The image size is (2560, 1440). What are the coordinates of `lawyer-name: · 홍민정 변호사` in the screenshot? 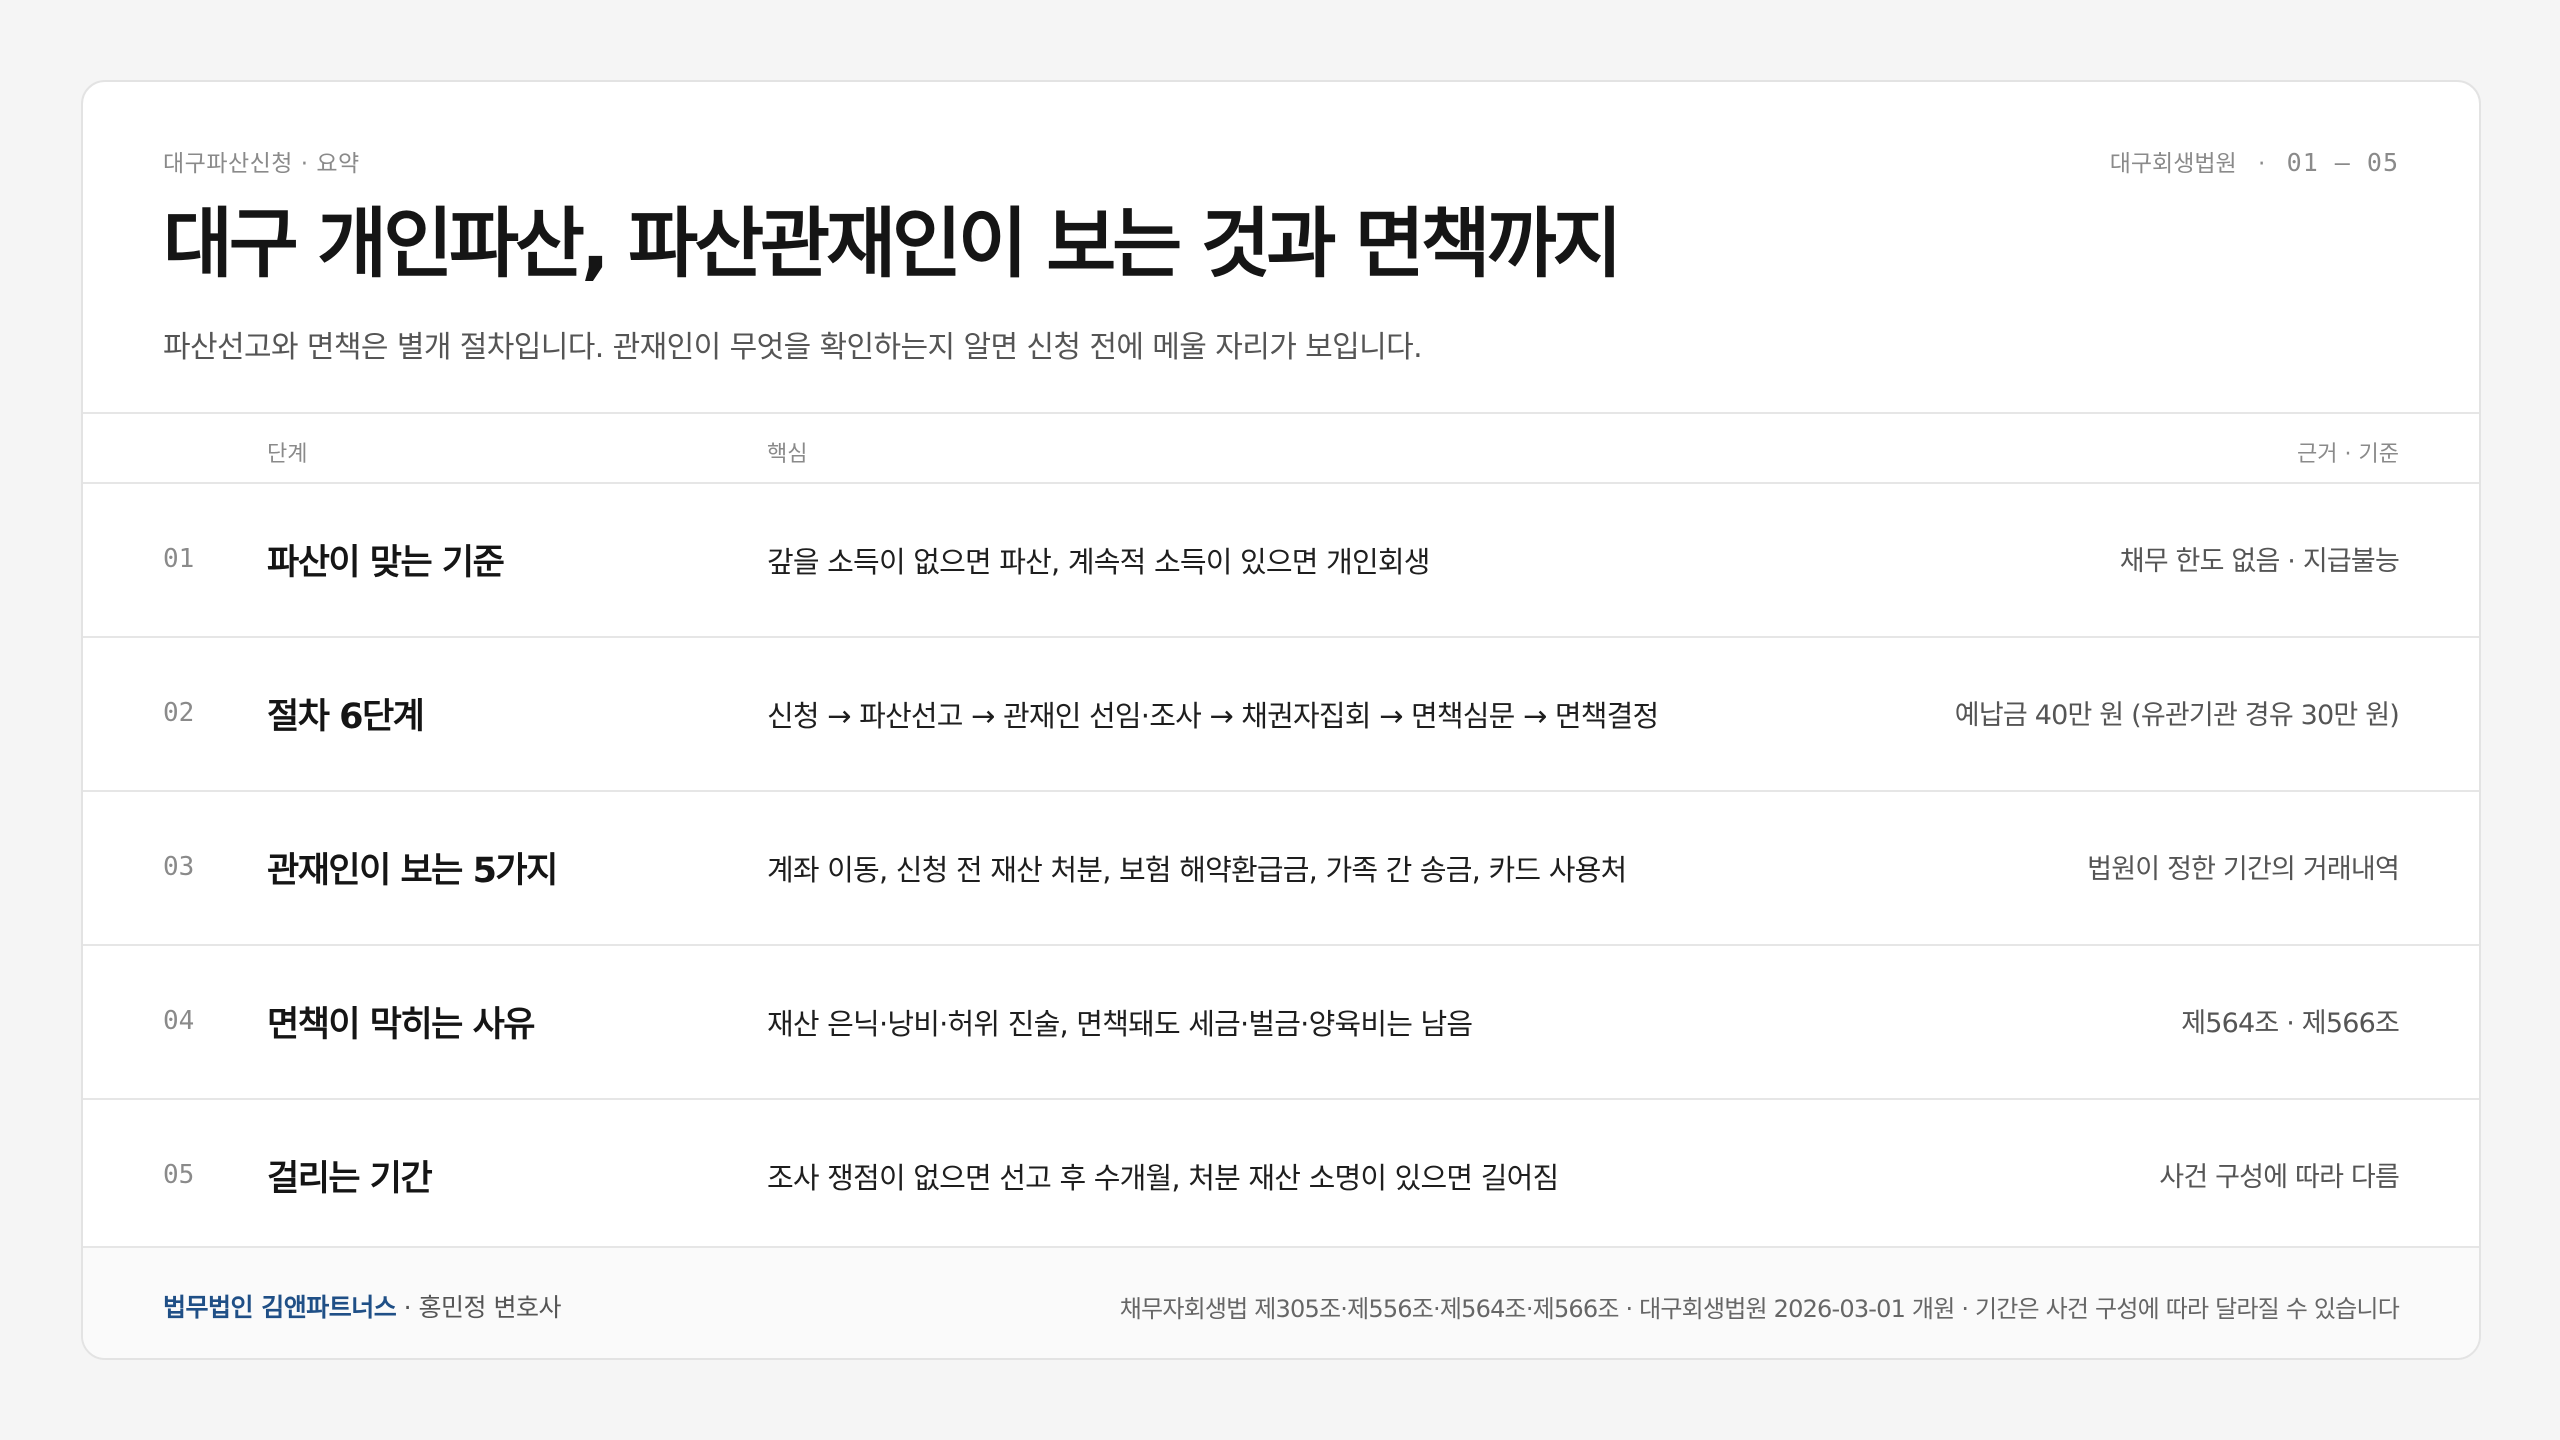 It's located at (479, 1307).